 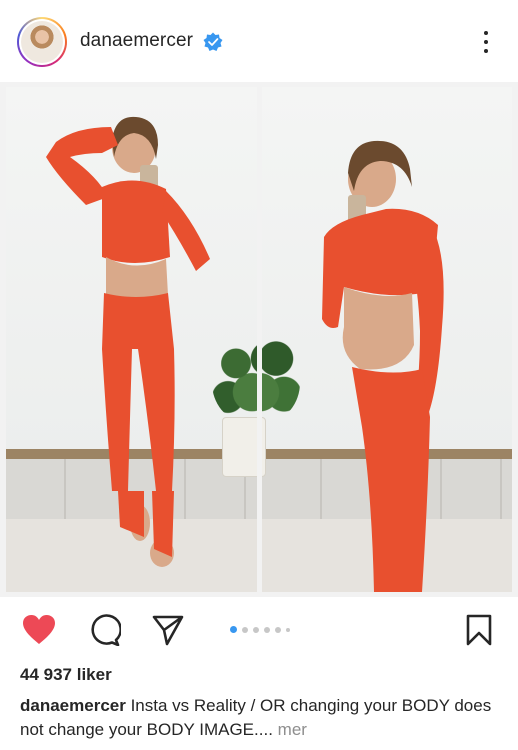 I want to click on avatar-image, so click(x=42, y=42).